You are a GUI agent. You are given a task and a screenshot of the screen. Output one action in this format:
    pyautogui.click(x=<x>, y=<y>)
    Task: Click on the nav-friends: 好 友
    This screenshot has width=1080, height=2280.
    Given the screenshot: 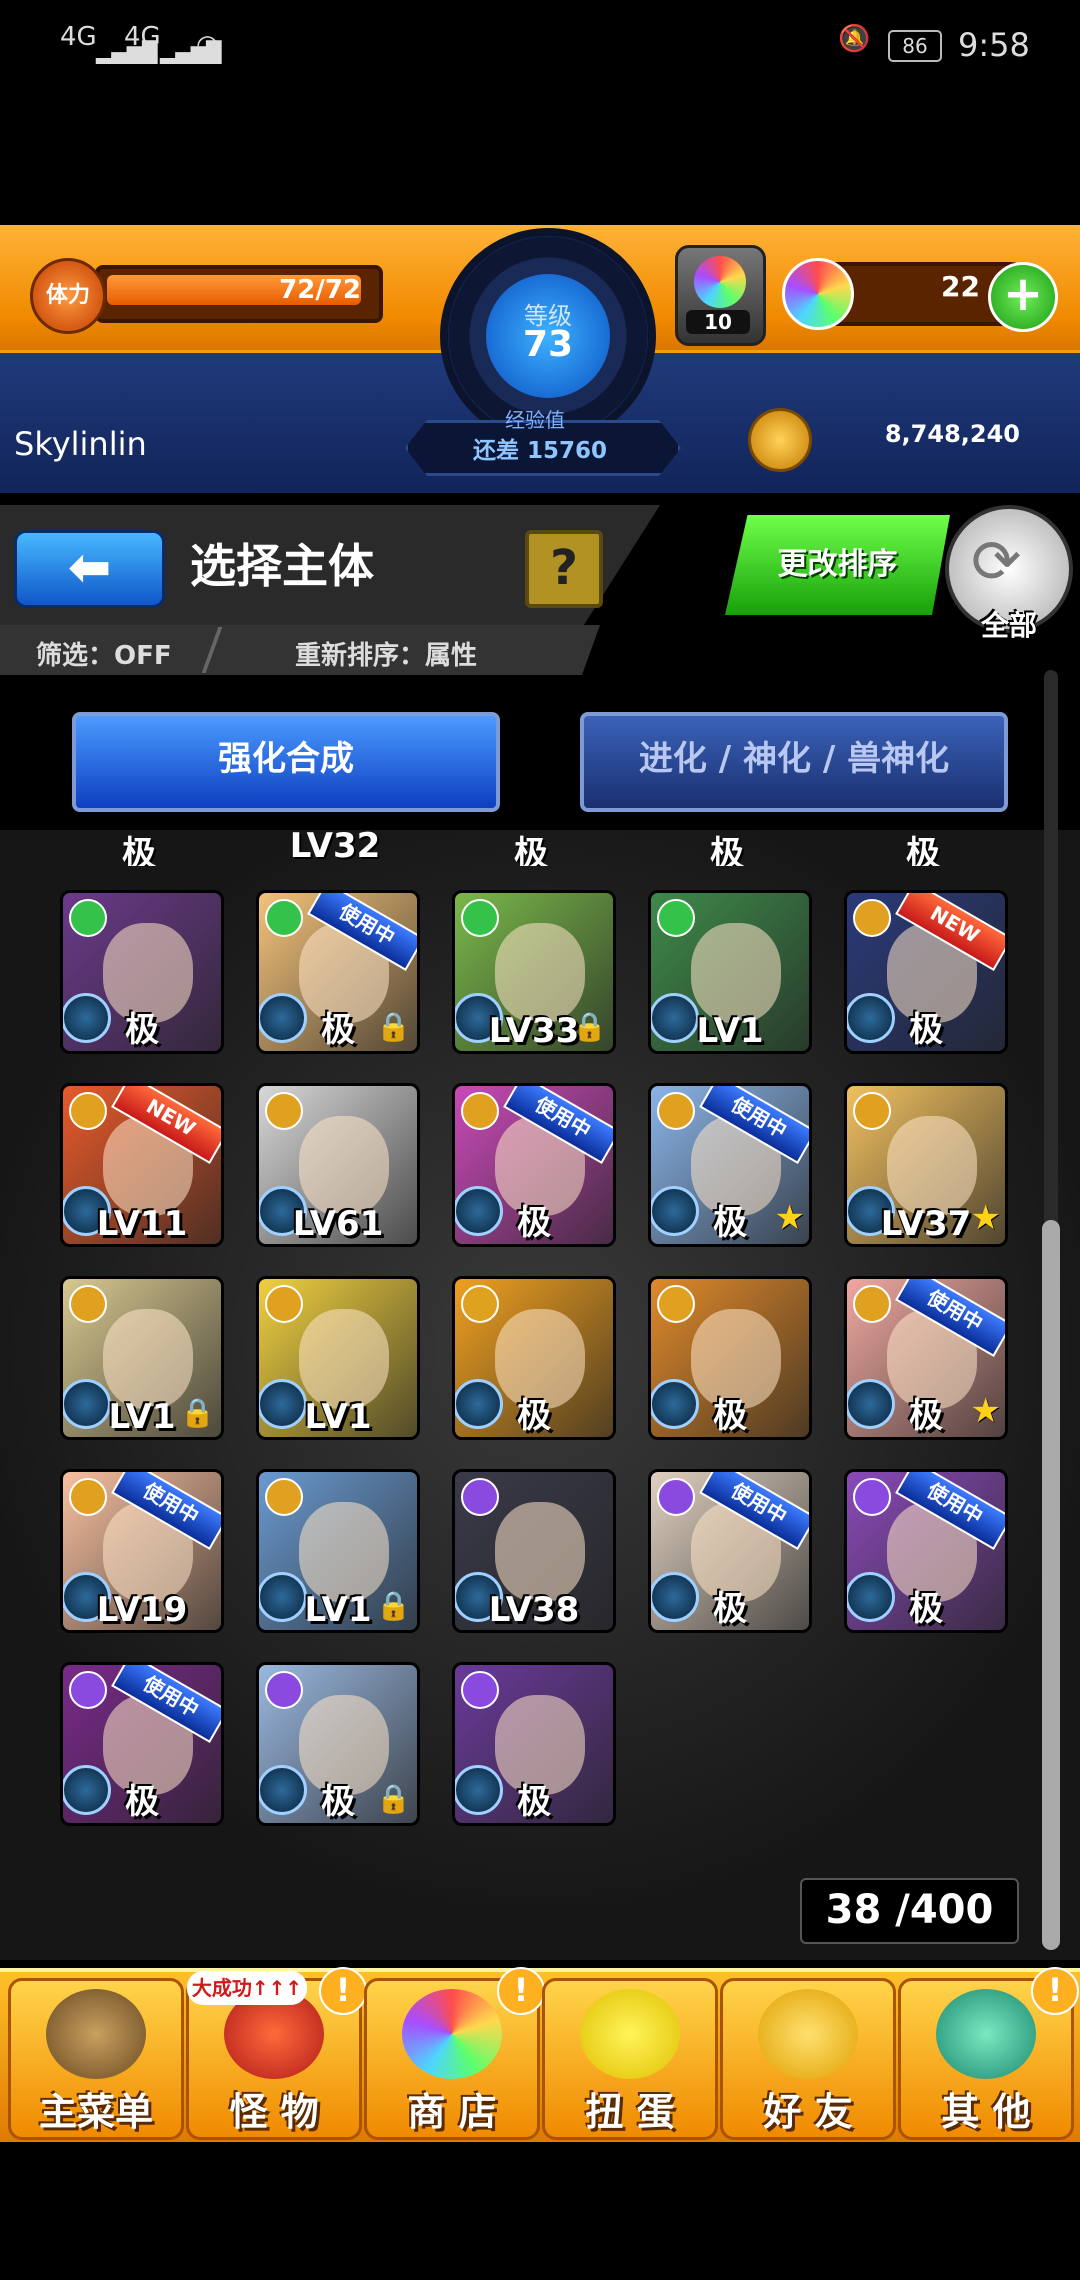 What is the action you would take?
    pyautogui.click(x=808, y=2059)
    